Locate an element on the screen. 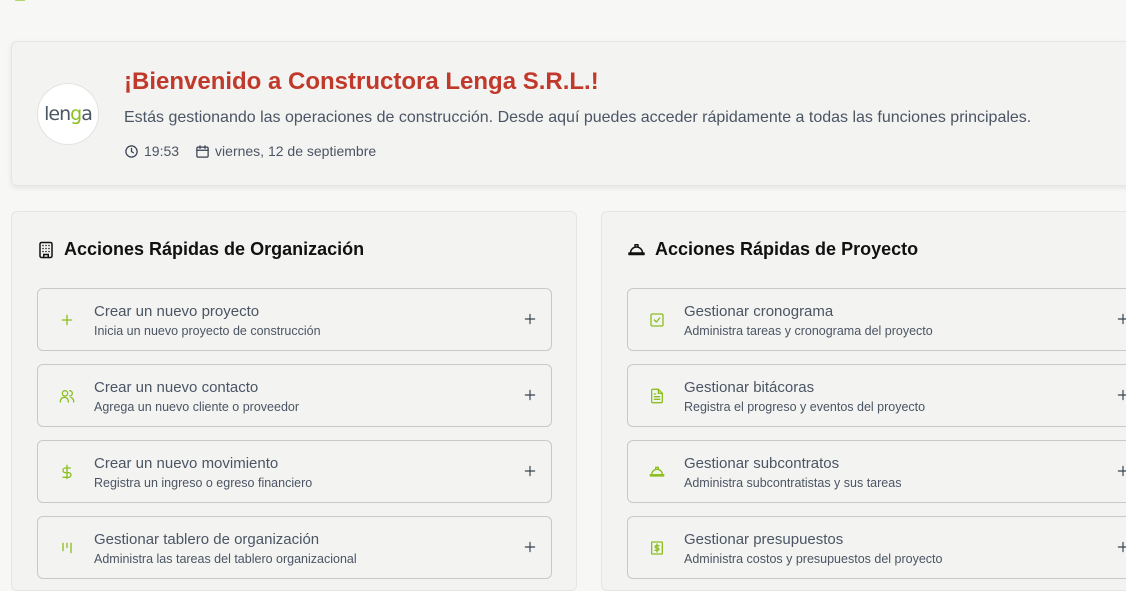  welcome-meta: 19:53 viernes, 12 de septiembre is located at coordinates (258, 151).